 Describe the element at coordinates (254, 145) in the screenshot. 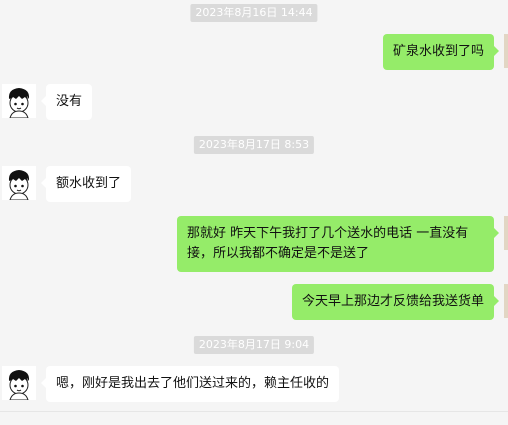

I see `timestamp: 2023年8月17日 8:53` at that location.